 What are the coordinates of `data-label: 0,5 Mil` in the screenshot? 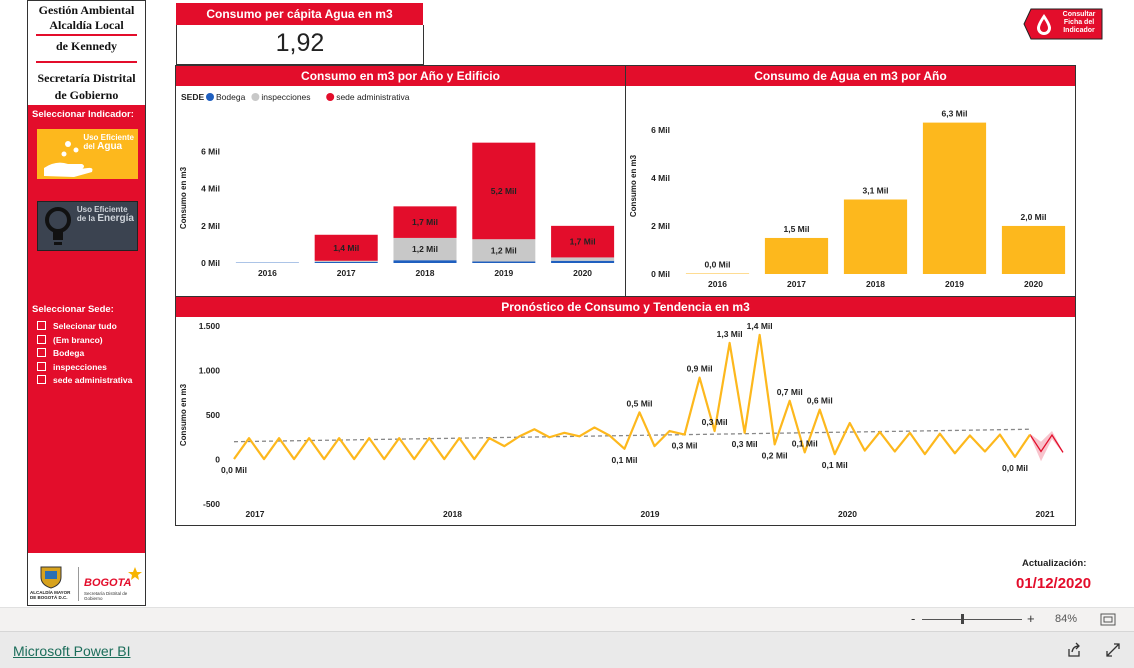 It's located at (640, 403).